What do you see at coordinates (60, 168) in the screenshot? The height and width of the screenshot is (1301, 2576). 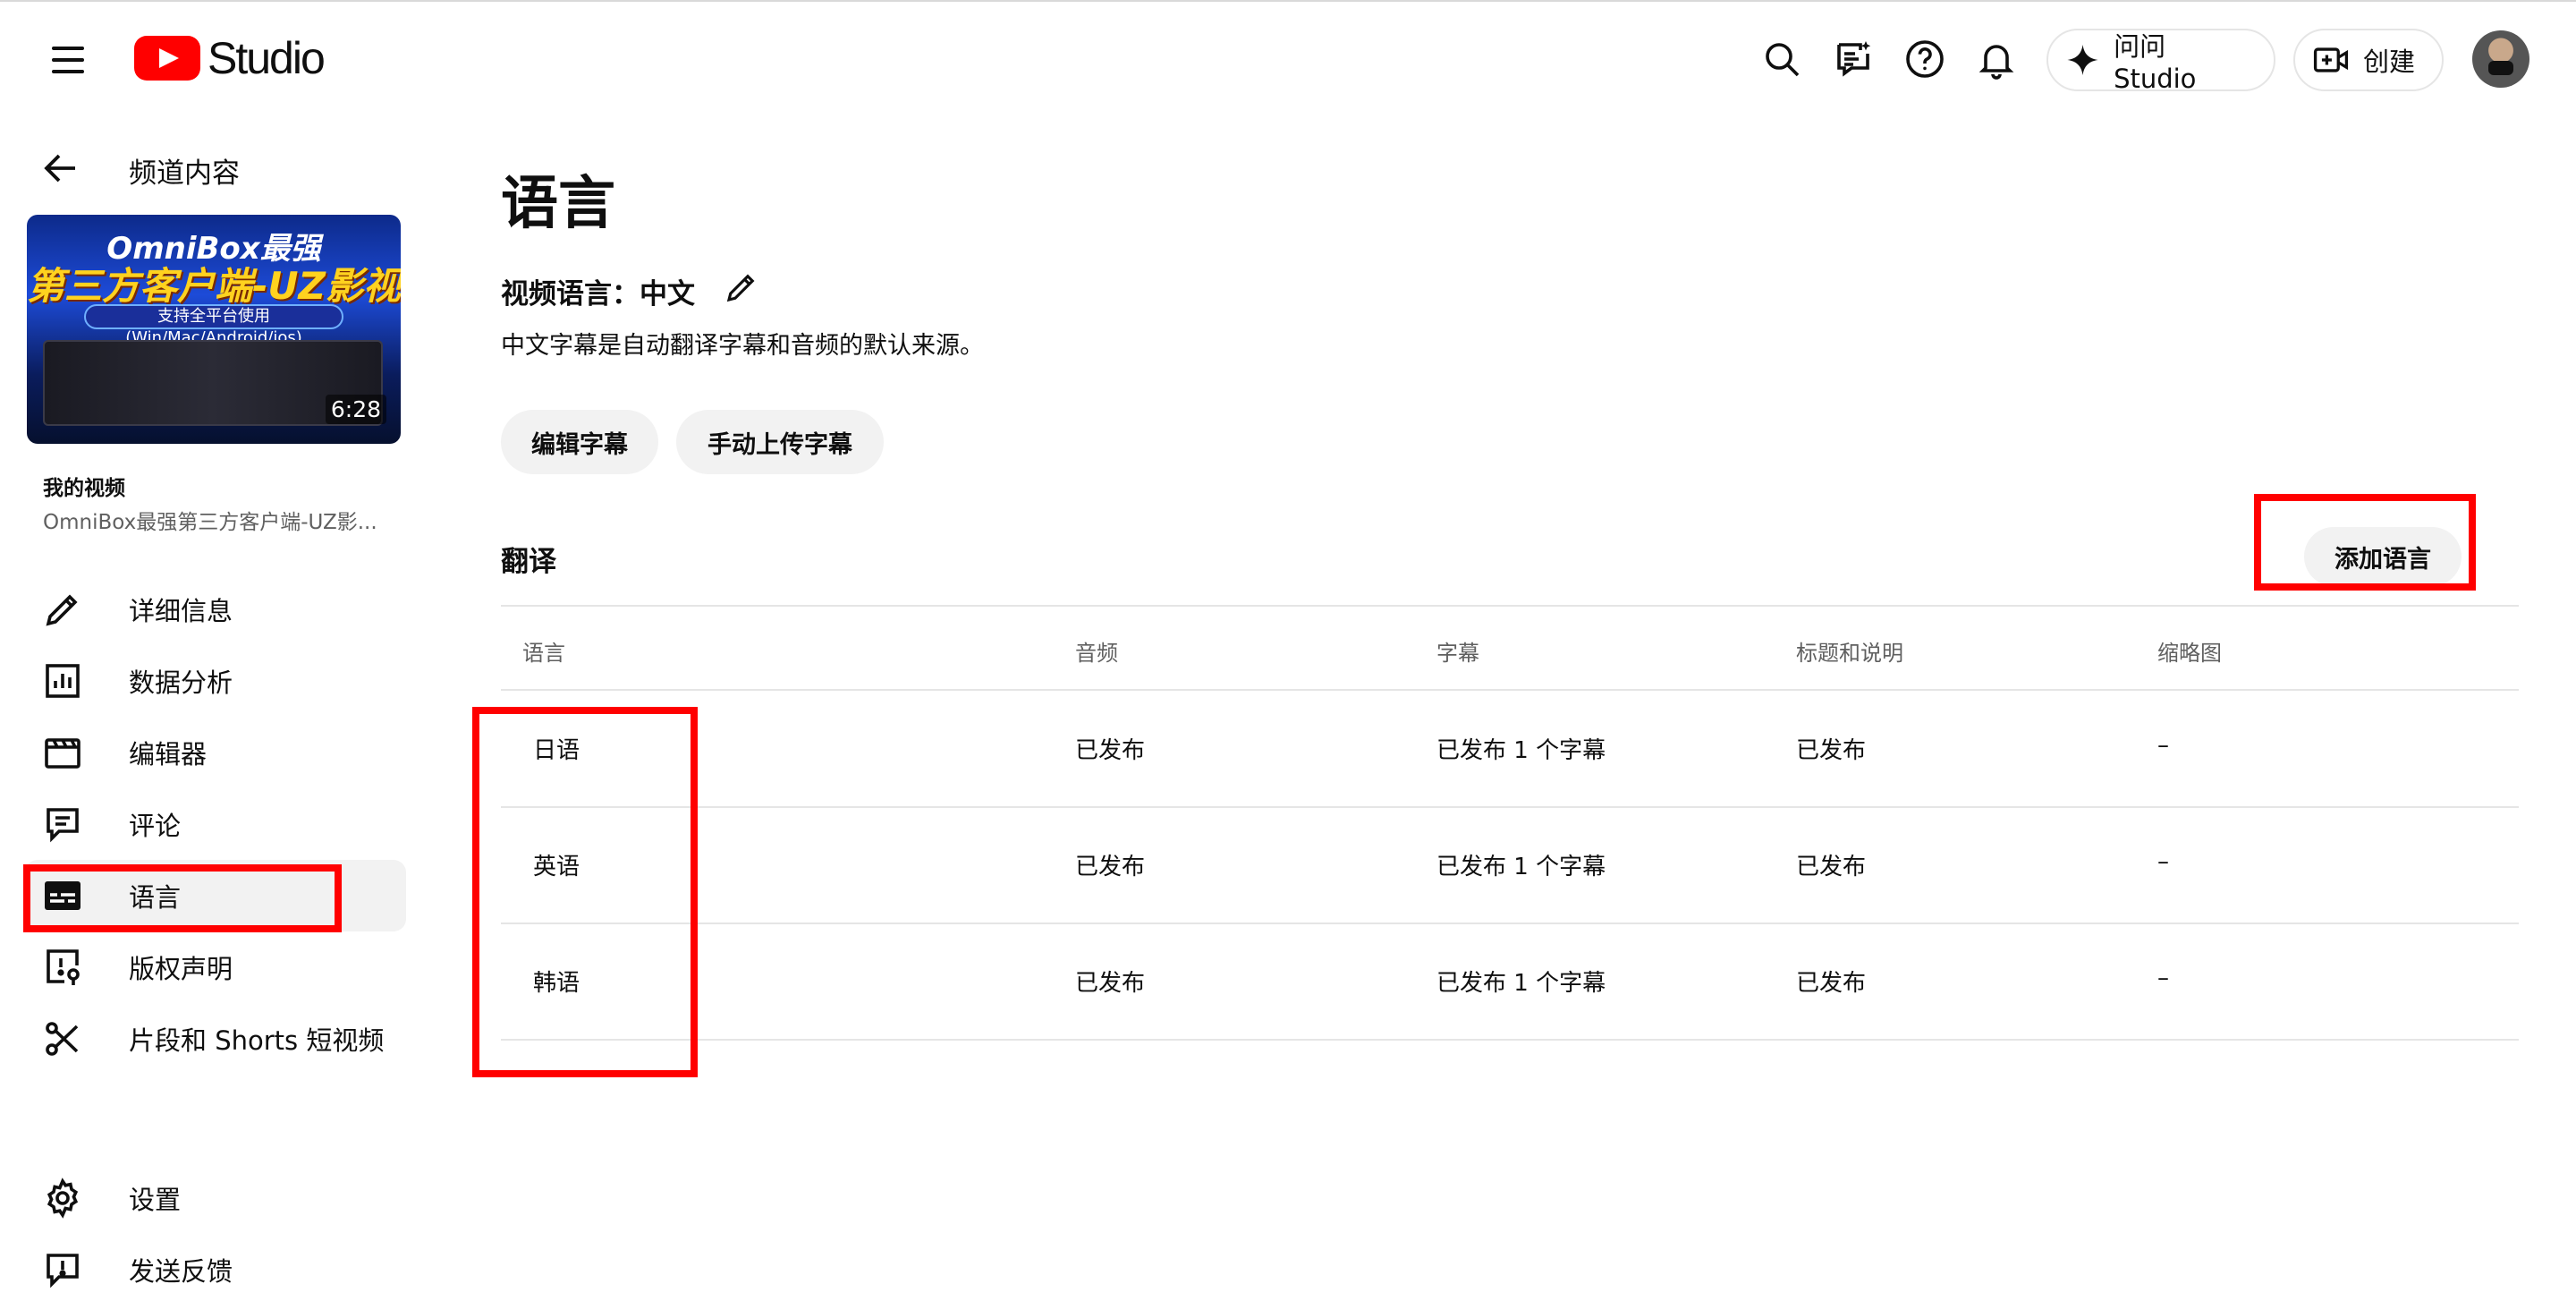 I see `back-arrow-icon` at bounding box center [60, 168].